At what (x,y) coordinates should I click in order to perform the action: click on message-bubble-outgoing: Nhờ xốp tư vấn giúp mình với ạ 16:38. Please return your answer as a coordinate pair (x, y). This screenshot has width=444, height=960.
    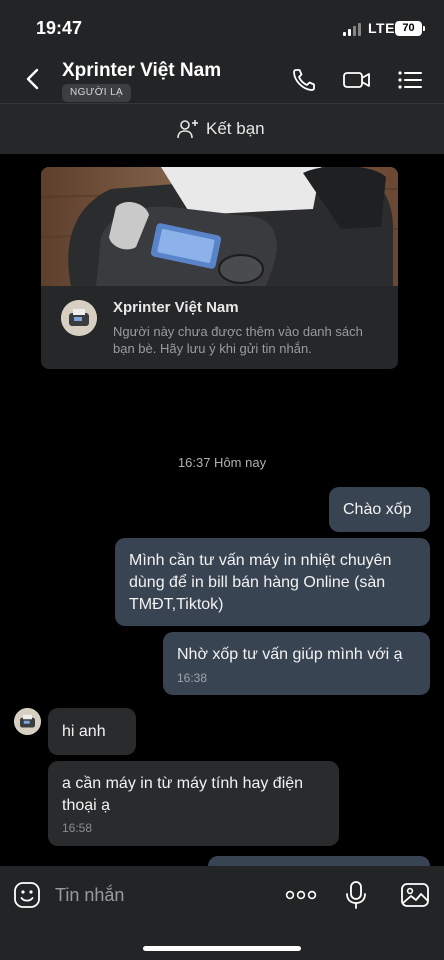
    Looking at the image, I should click on (296, 663).